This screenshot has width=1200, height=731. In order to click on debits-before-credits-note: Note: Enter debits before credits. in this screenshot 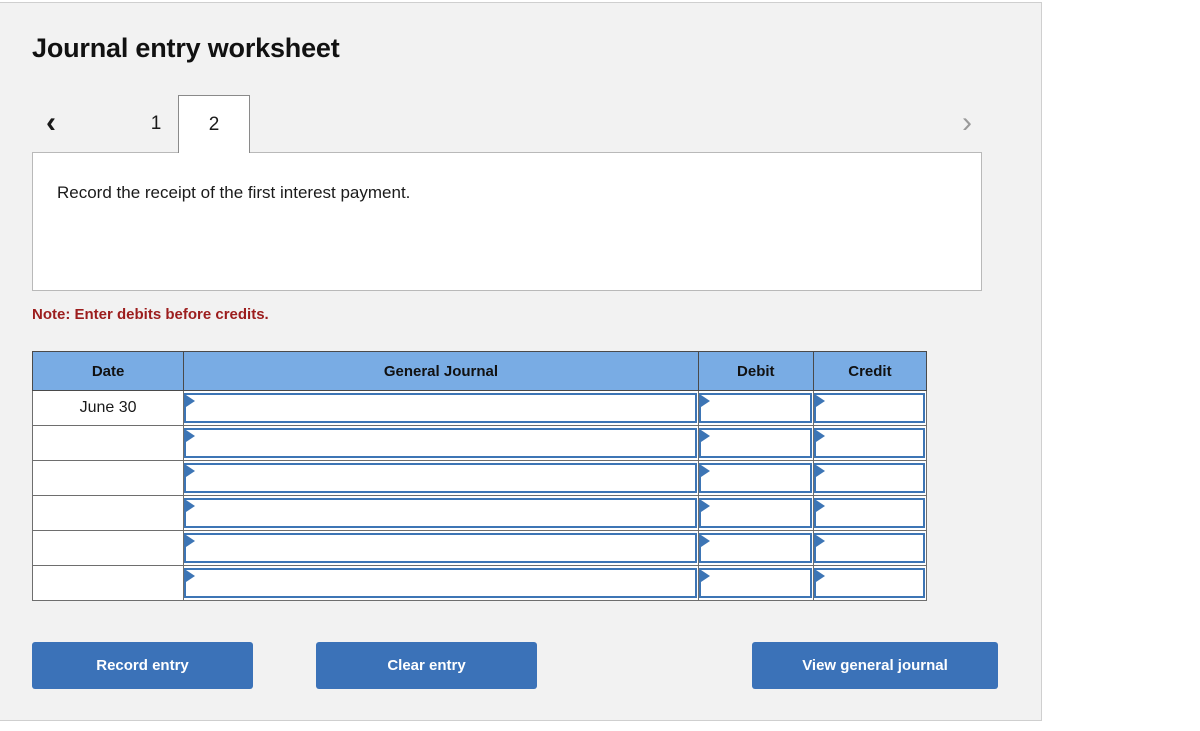, I will do `click(150, 314)`.